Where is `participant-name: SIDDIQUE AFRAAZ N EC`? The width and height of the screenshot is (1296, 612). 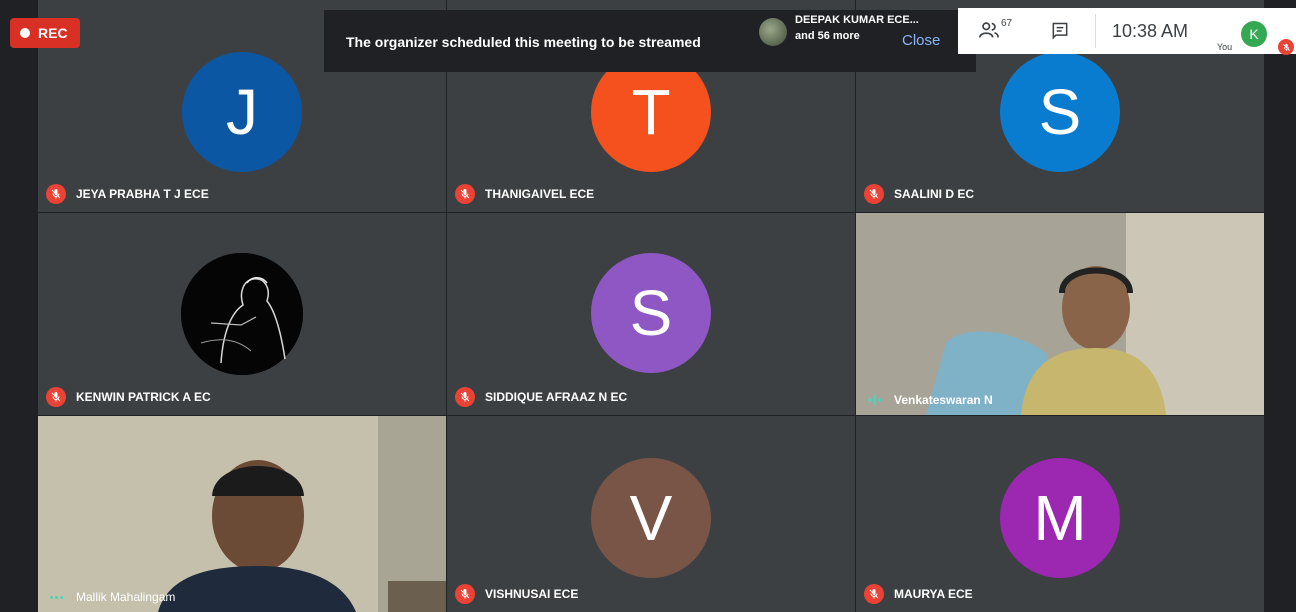
participant-name: SIDDIQUE AFRAAZ N EC is located at coordinates (541, 397).